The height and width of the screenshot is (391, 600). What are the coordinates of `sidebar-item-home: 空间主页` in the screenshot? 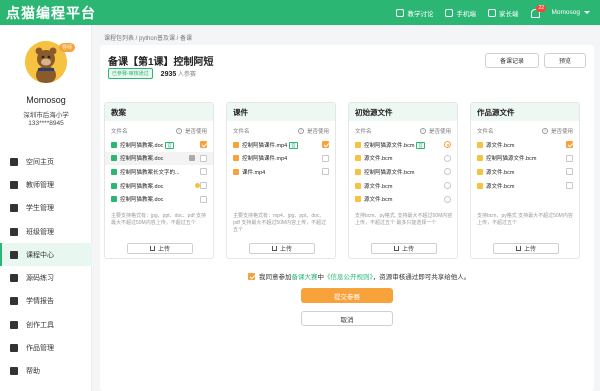 It's located at (46, 161).